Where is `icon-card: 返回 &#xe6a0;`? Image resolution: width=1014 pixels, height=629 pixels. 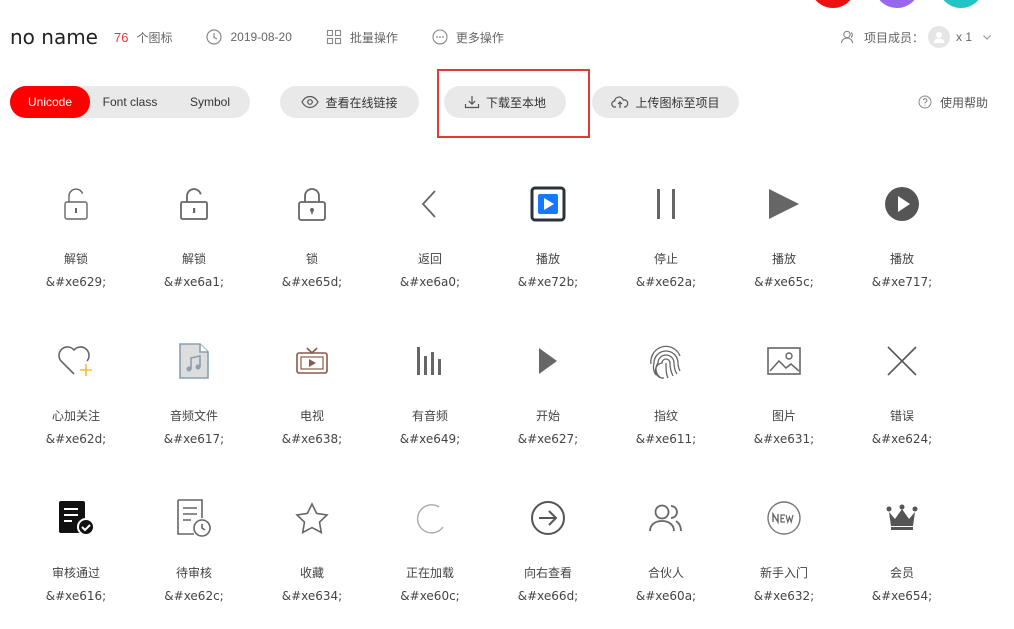
icon-card: 返回 &#xe6a0; is located at coordinates (430, 245).